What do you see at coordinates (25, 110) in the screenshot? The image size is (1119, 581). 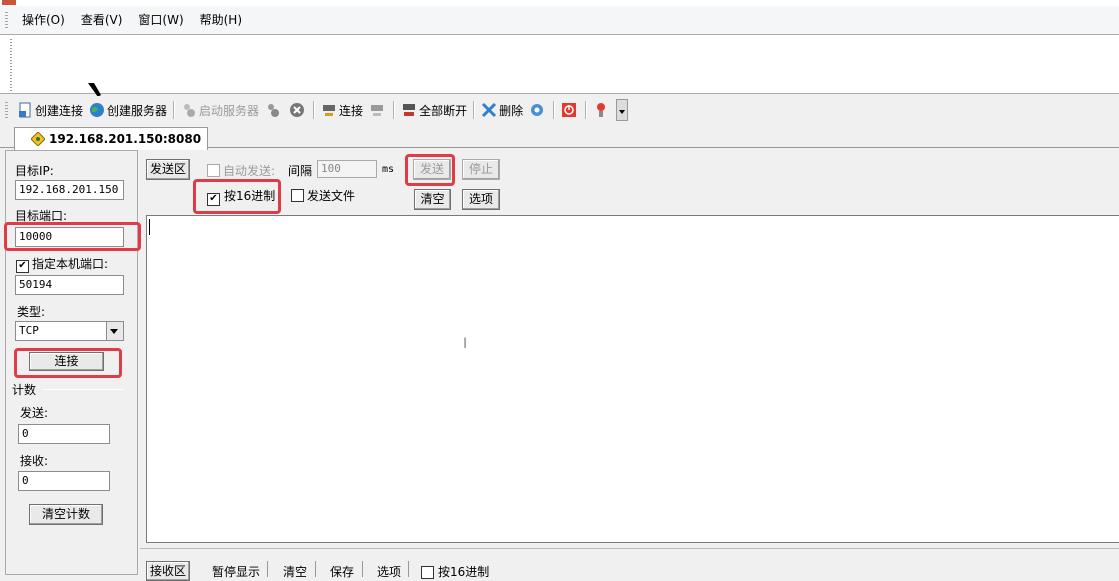 I see `document-icon` at bounding box center [25, 110].